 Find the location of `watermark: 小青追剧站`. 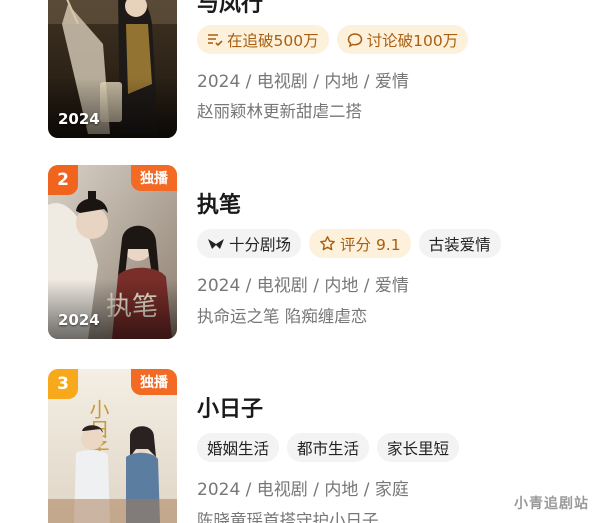

watermark: 小青追剧站 is located at coordinates (551, 504).